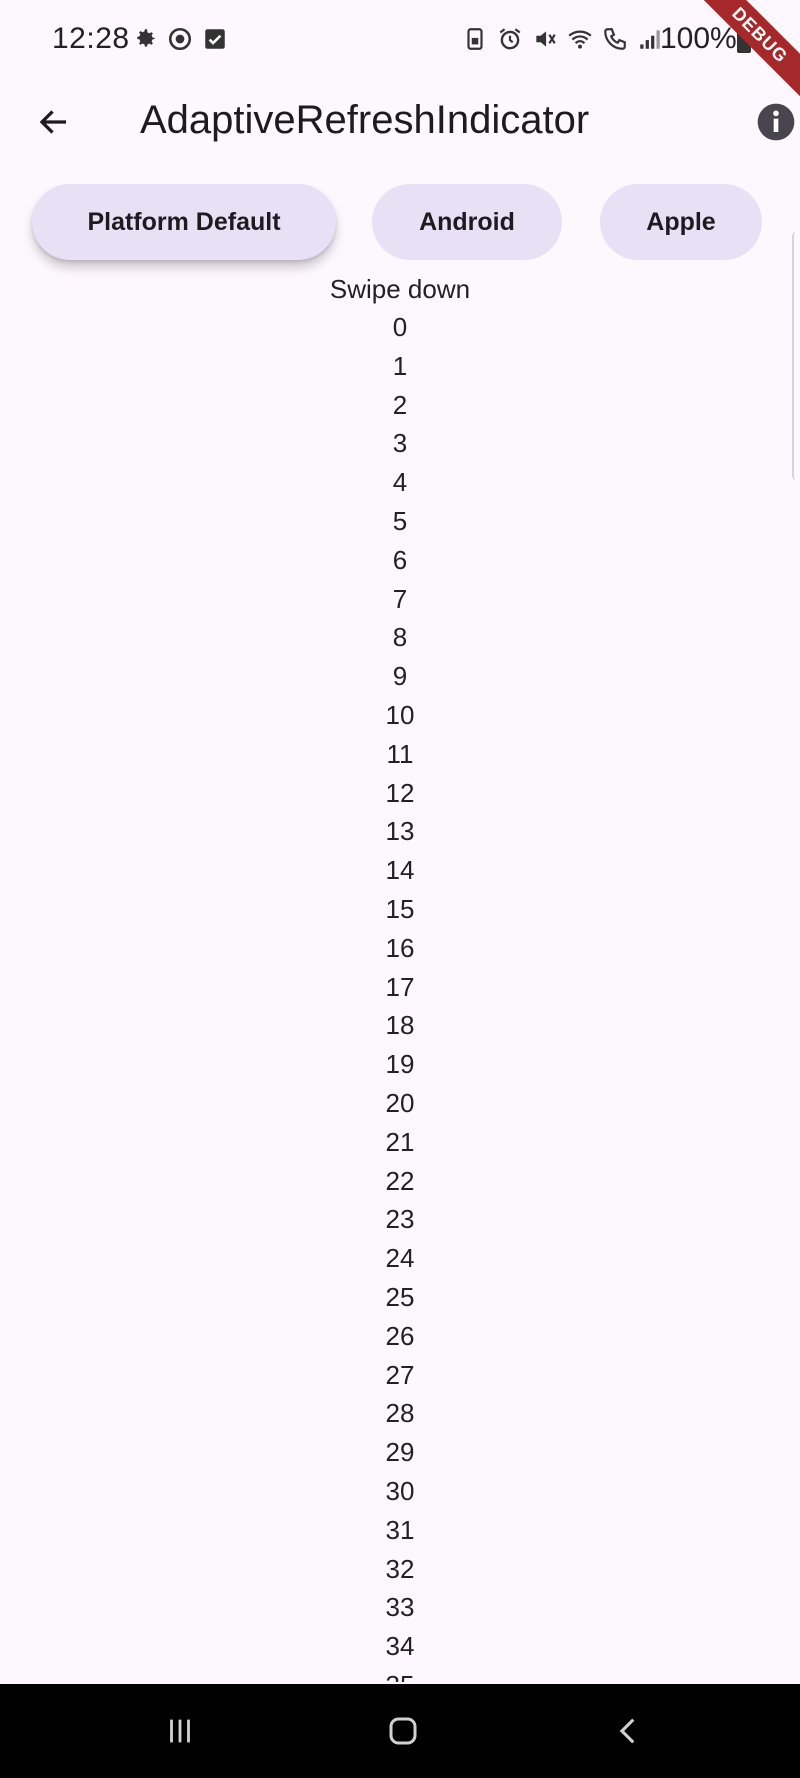 This screenshot has height=1778, width=800. What do you see at coordinates (400, 831) in the screenshot?
I see `list-item: 13` at bounding box center [400, 831].